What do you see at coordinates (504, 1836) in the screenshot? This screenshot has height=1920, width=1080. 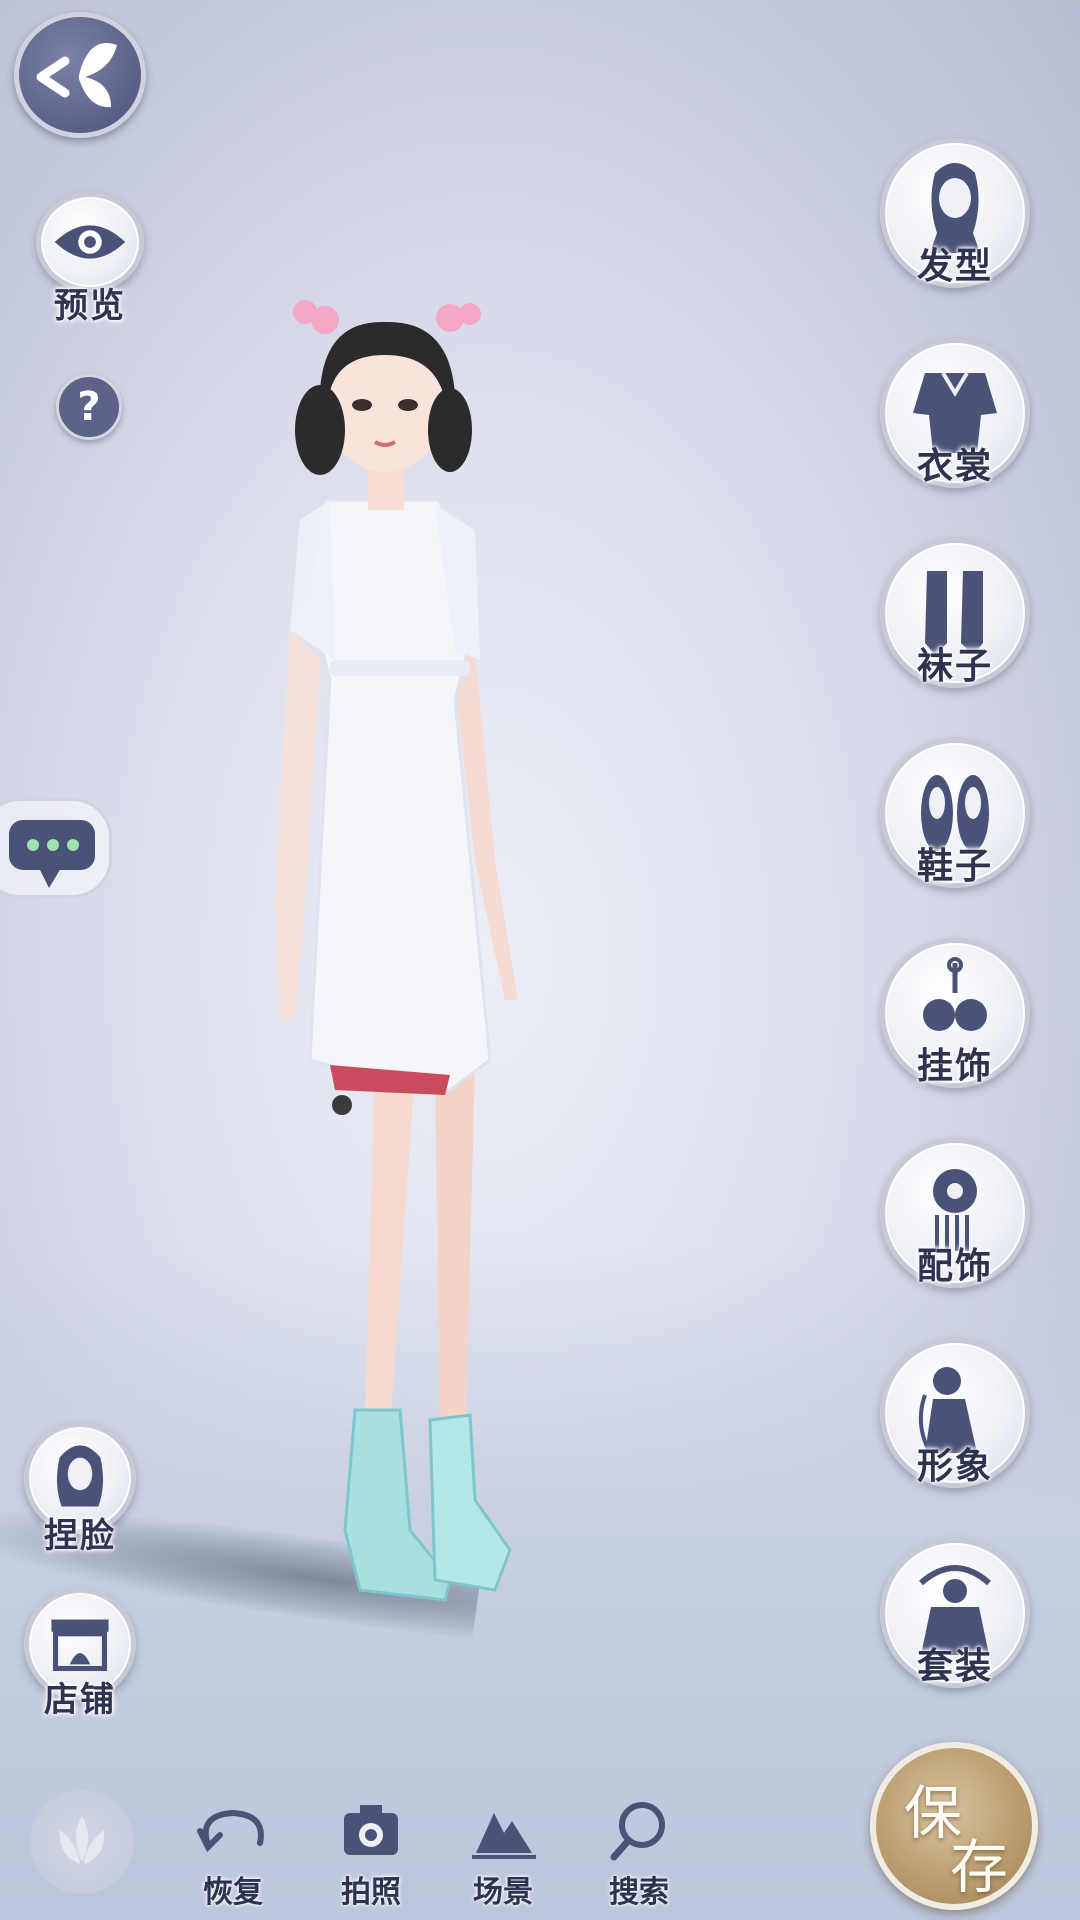 I see `scene-icon` at bounding box center [504, 1836].